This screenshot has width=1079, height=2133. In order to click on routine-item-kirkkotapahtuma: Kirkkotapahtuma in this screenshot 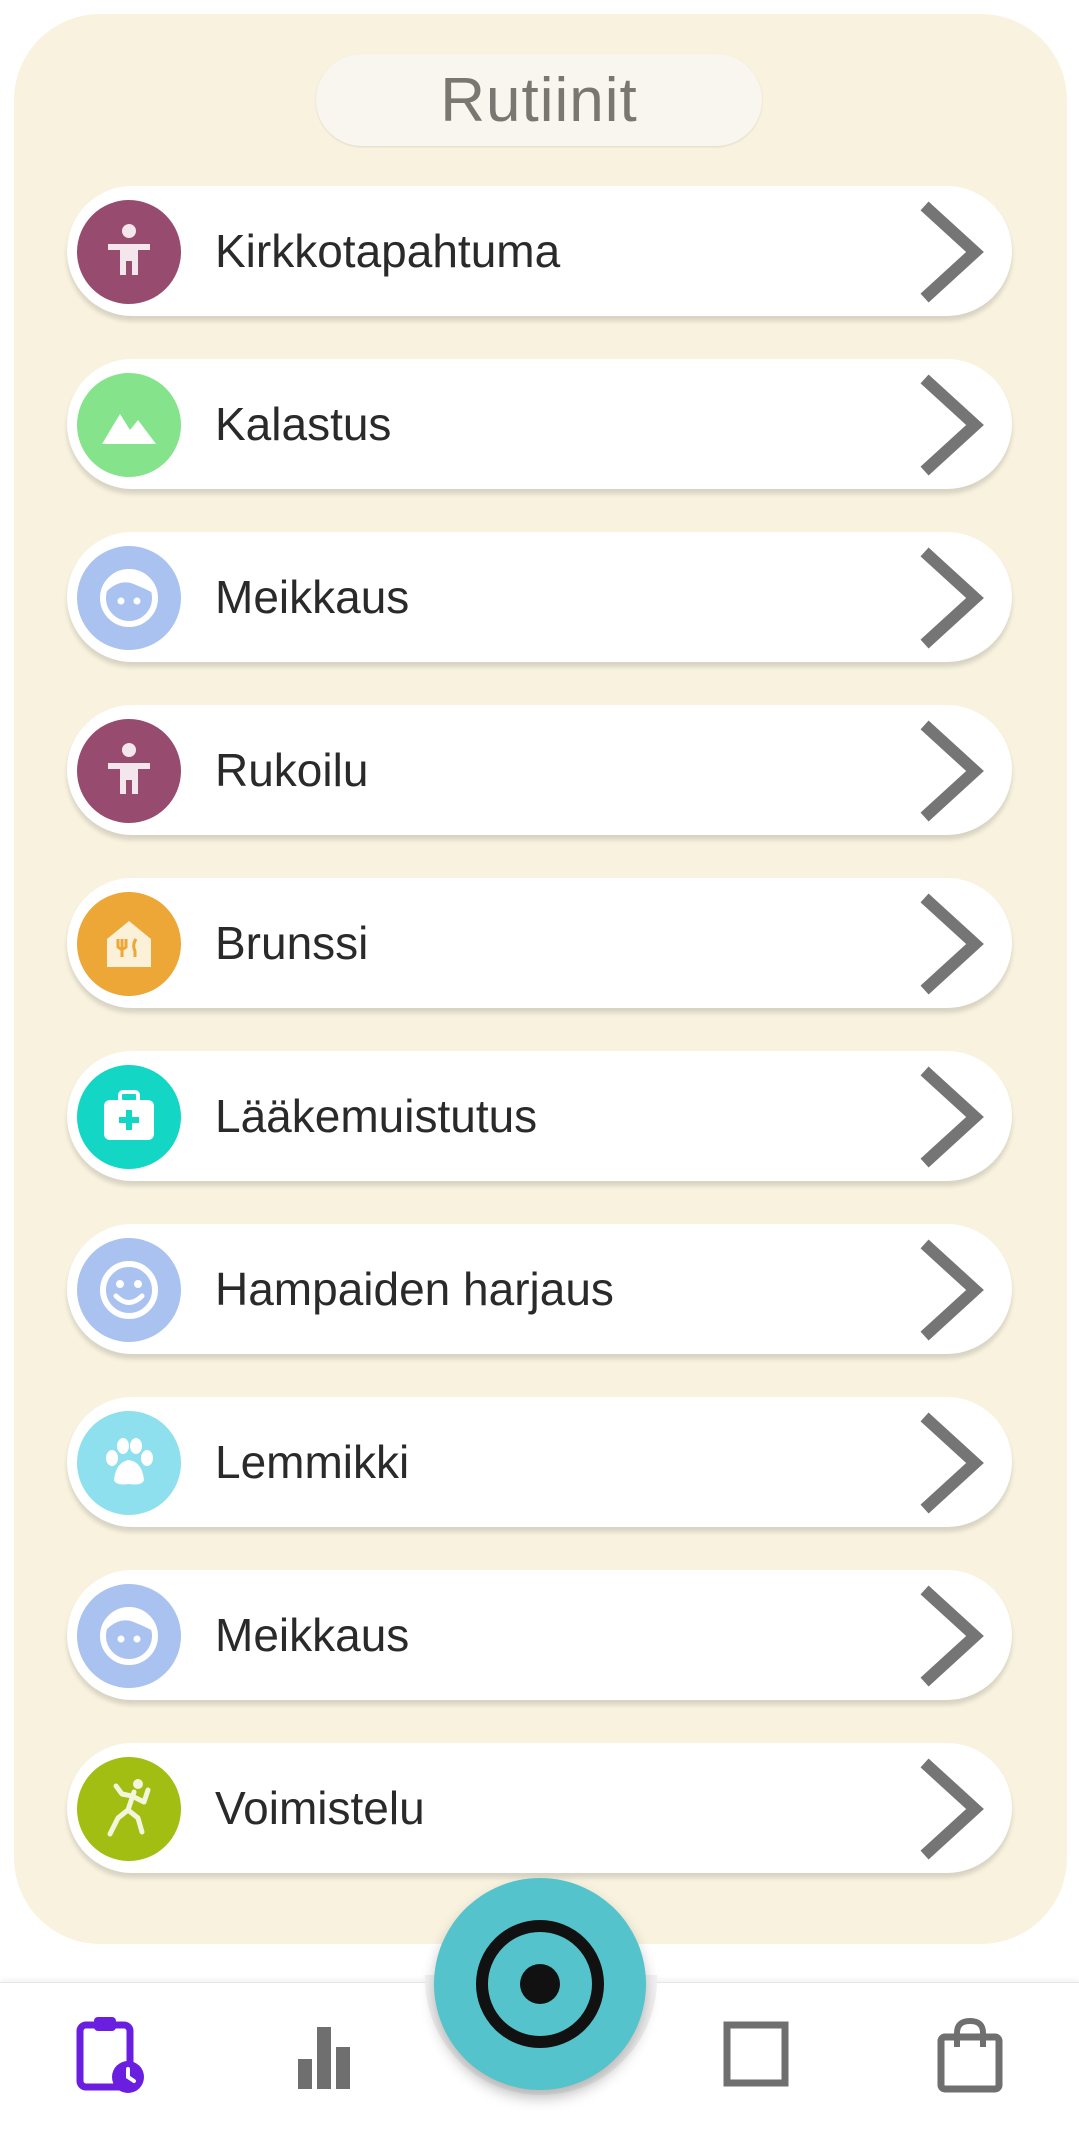, I will do `click(539, 251)`.